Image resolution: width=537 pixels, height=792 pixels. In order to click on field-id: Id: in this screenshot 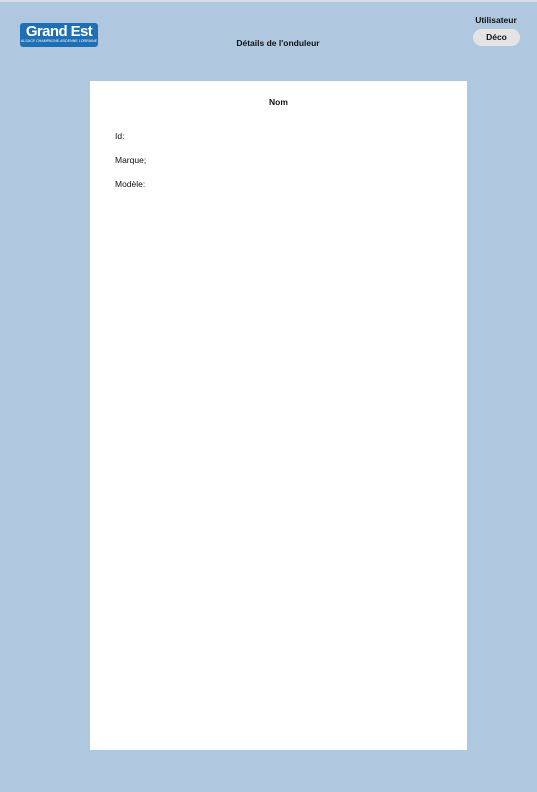, I will do `click(119, 136)`.